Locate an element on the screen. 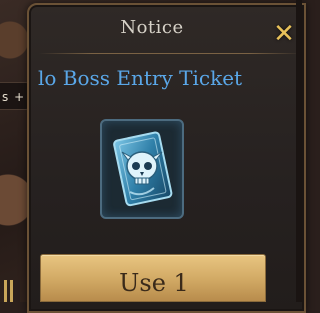 Image resolution: width=320 pixels, height=313 pixels. right-edge-shadow is located at coordinates (299, 151).